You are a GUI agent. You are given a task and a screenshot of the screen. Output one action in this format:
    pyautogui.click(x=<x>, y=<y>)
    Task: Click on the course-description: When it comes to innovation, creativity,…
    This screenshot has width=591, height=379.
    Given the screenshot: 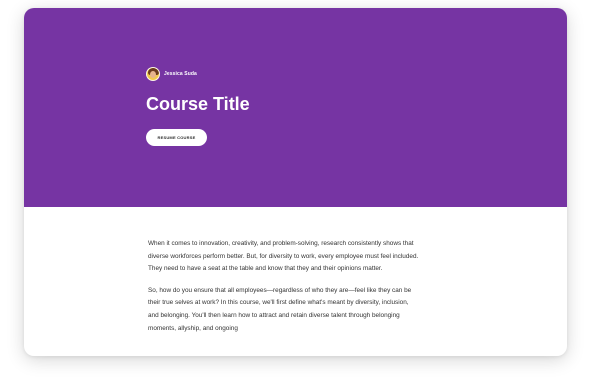 What is the action you would take?
    pyautogui.click(x=284, y=291)
    